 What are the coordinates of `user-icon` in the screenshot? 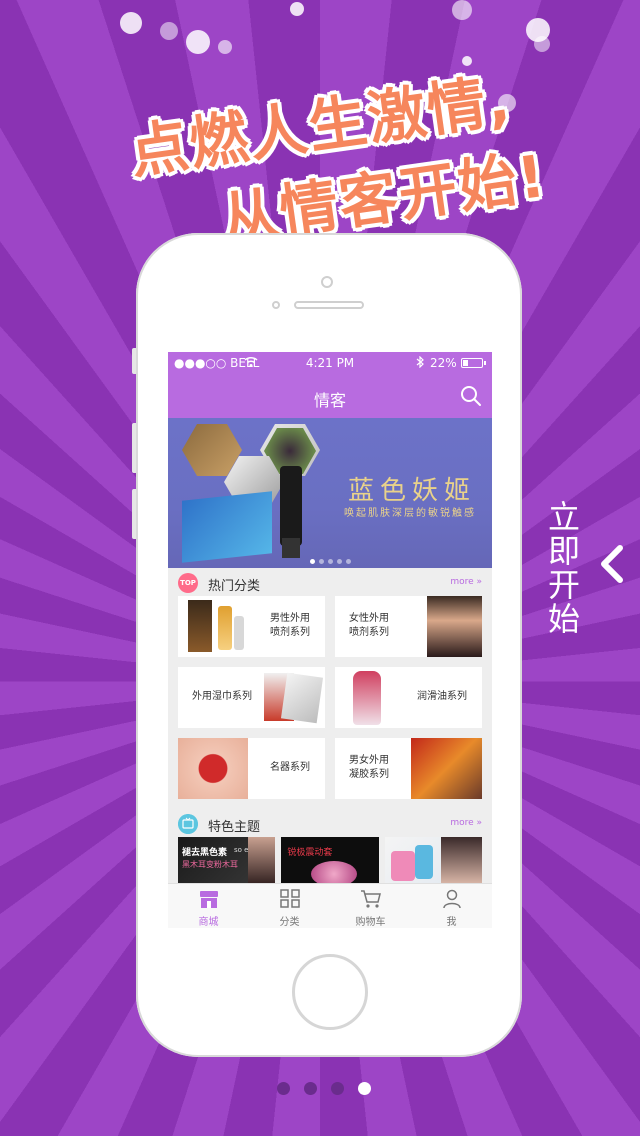 It's located at (451, 899).